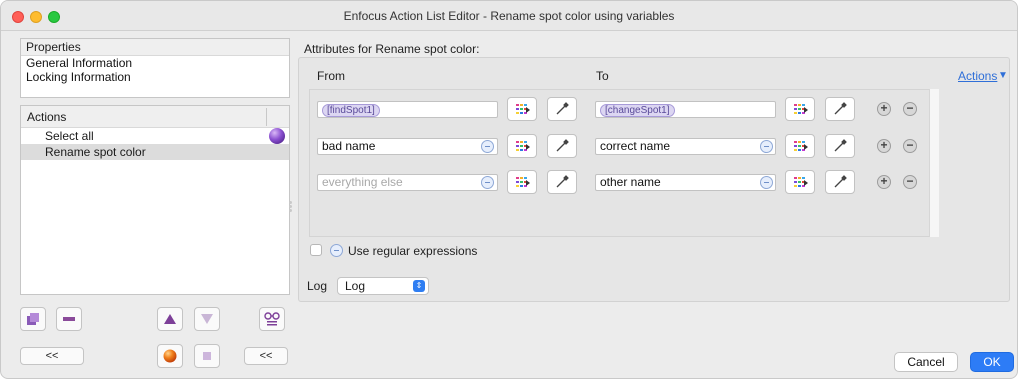 Image resolution: width=1018 pixels, height=379 pixels. I want to click on add-action-button, so click(33, 319).